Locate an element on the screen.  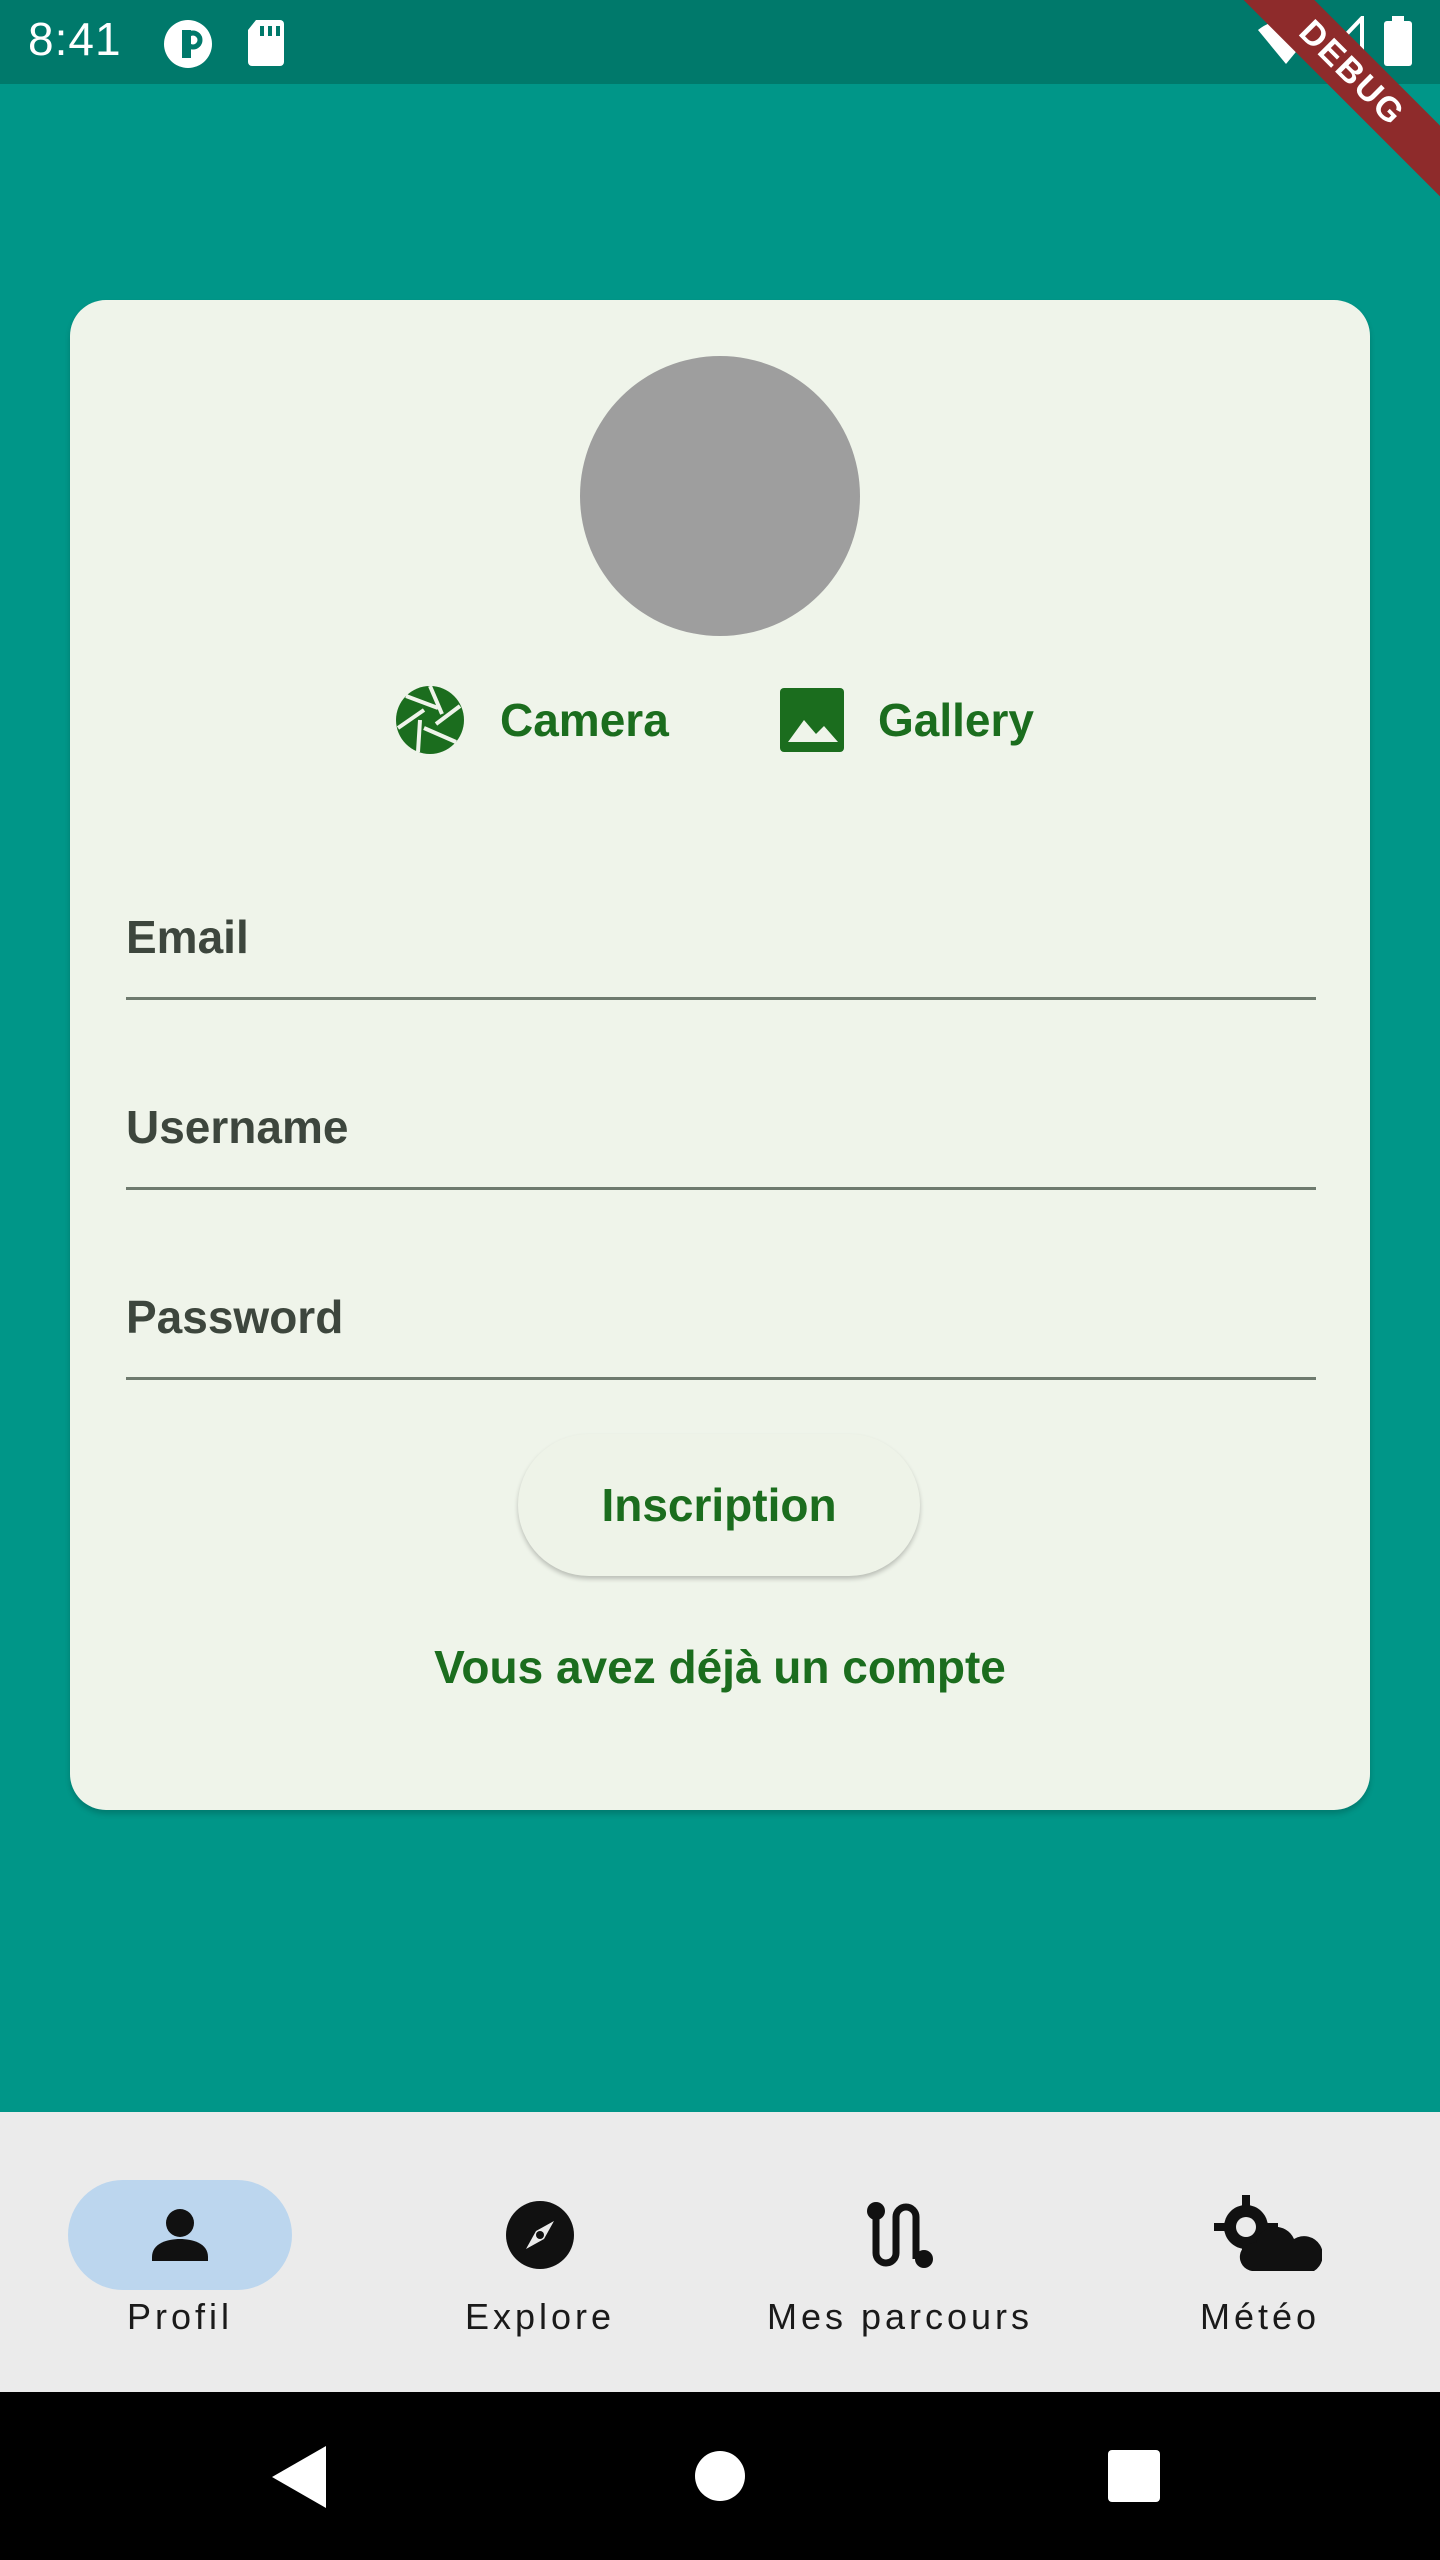
username-label: Username is located at coordinates (237, 1127).